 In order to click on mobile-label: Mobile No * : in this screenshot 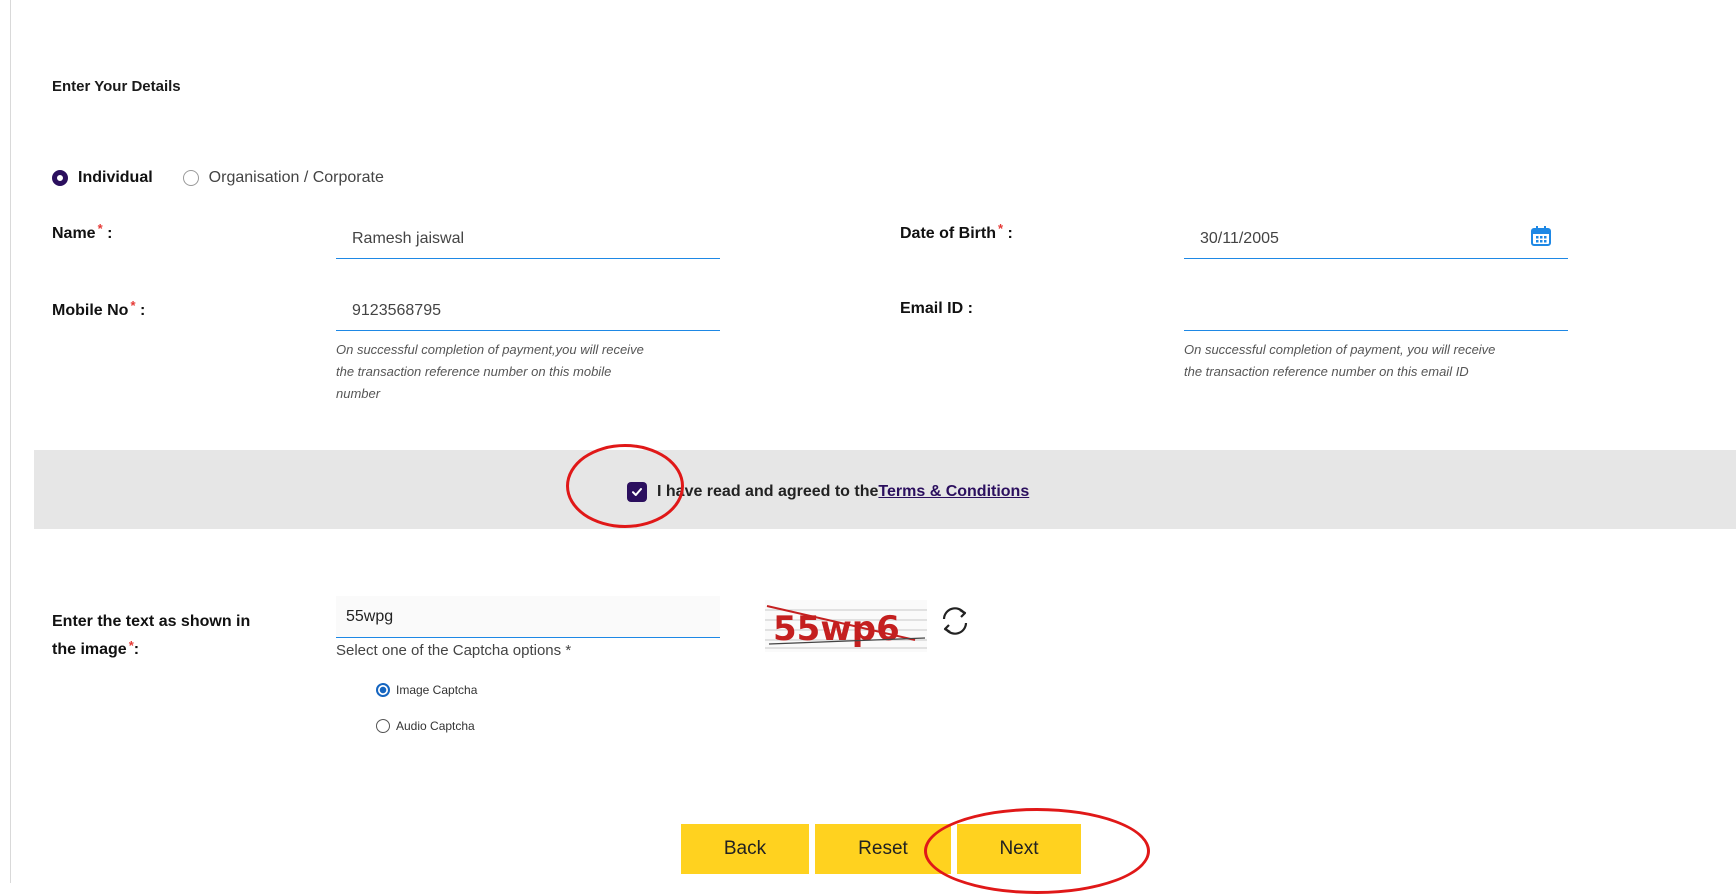, I will do `click(99, 308)`.